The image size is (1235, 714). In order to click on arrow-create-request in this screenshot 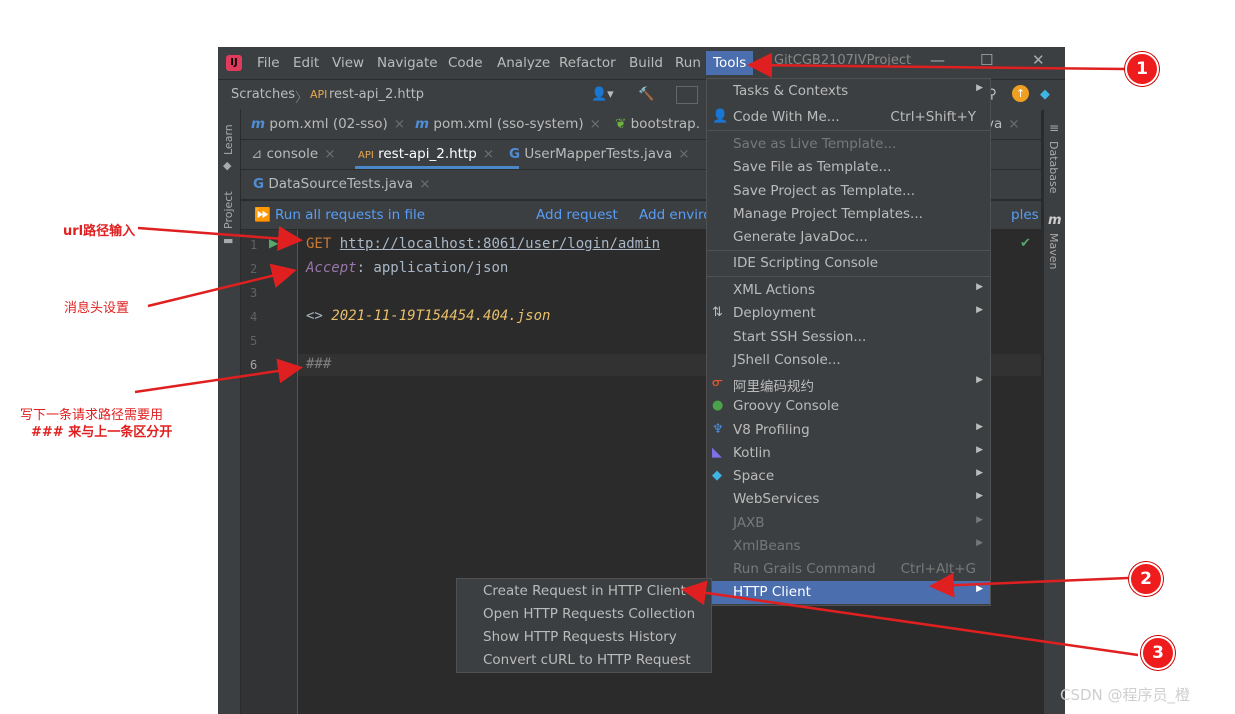, I will do `click(910, 618)`.